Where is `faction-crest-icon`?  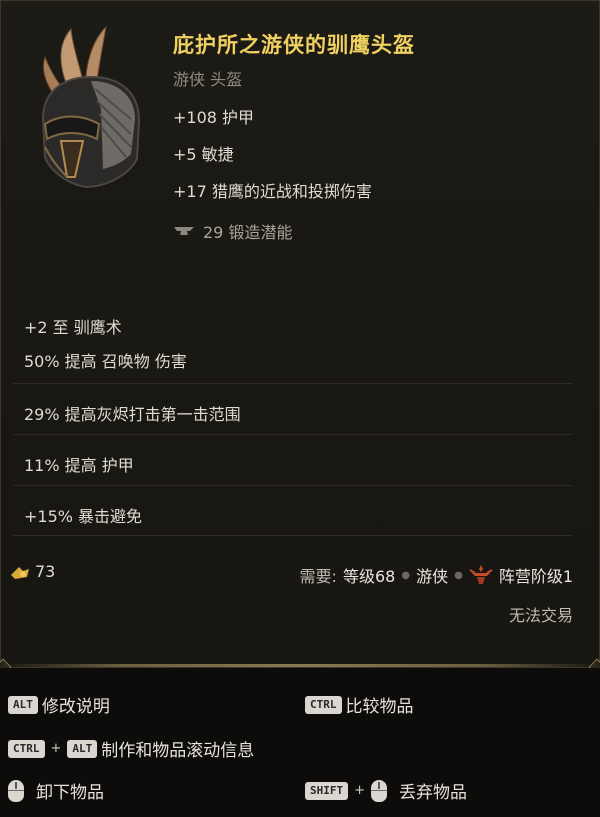
faction-crest-icon is located at coordinates (481, 574).